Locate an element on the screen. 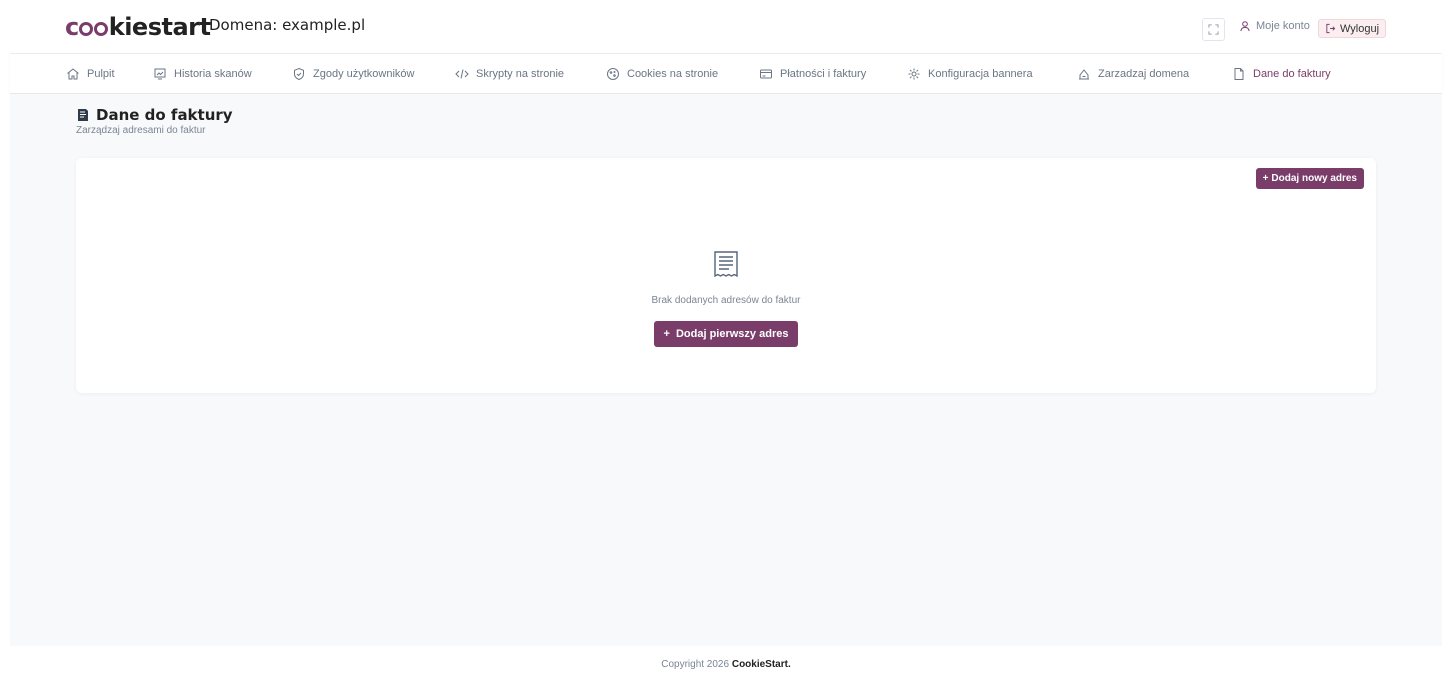  gear-icon is located at coordinates (914, 74).